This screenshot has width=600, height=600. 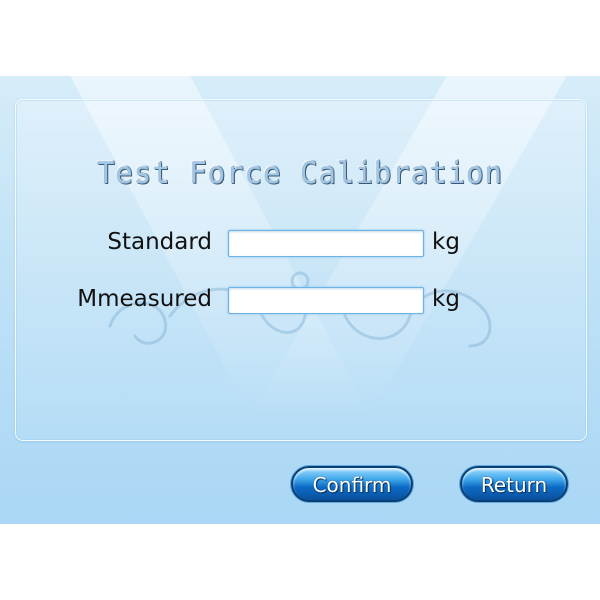 What do you see at coordinates (446, 299) in the screenshot?
I see `measured-unit-label: kg` at bounding box center [446, 299].